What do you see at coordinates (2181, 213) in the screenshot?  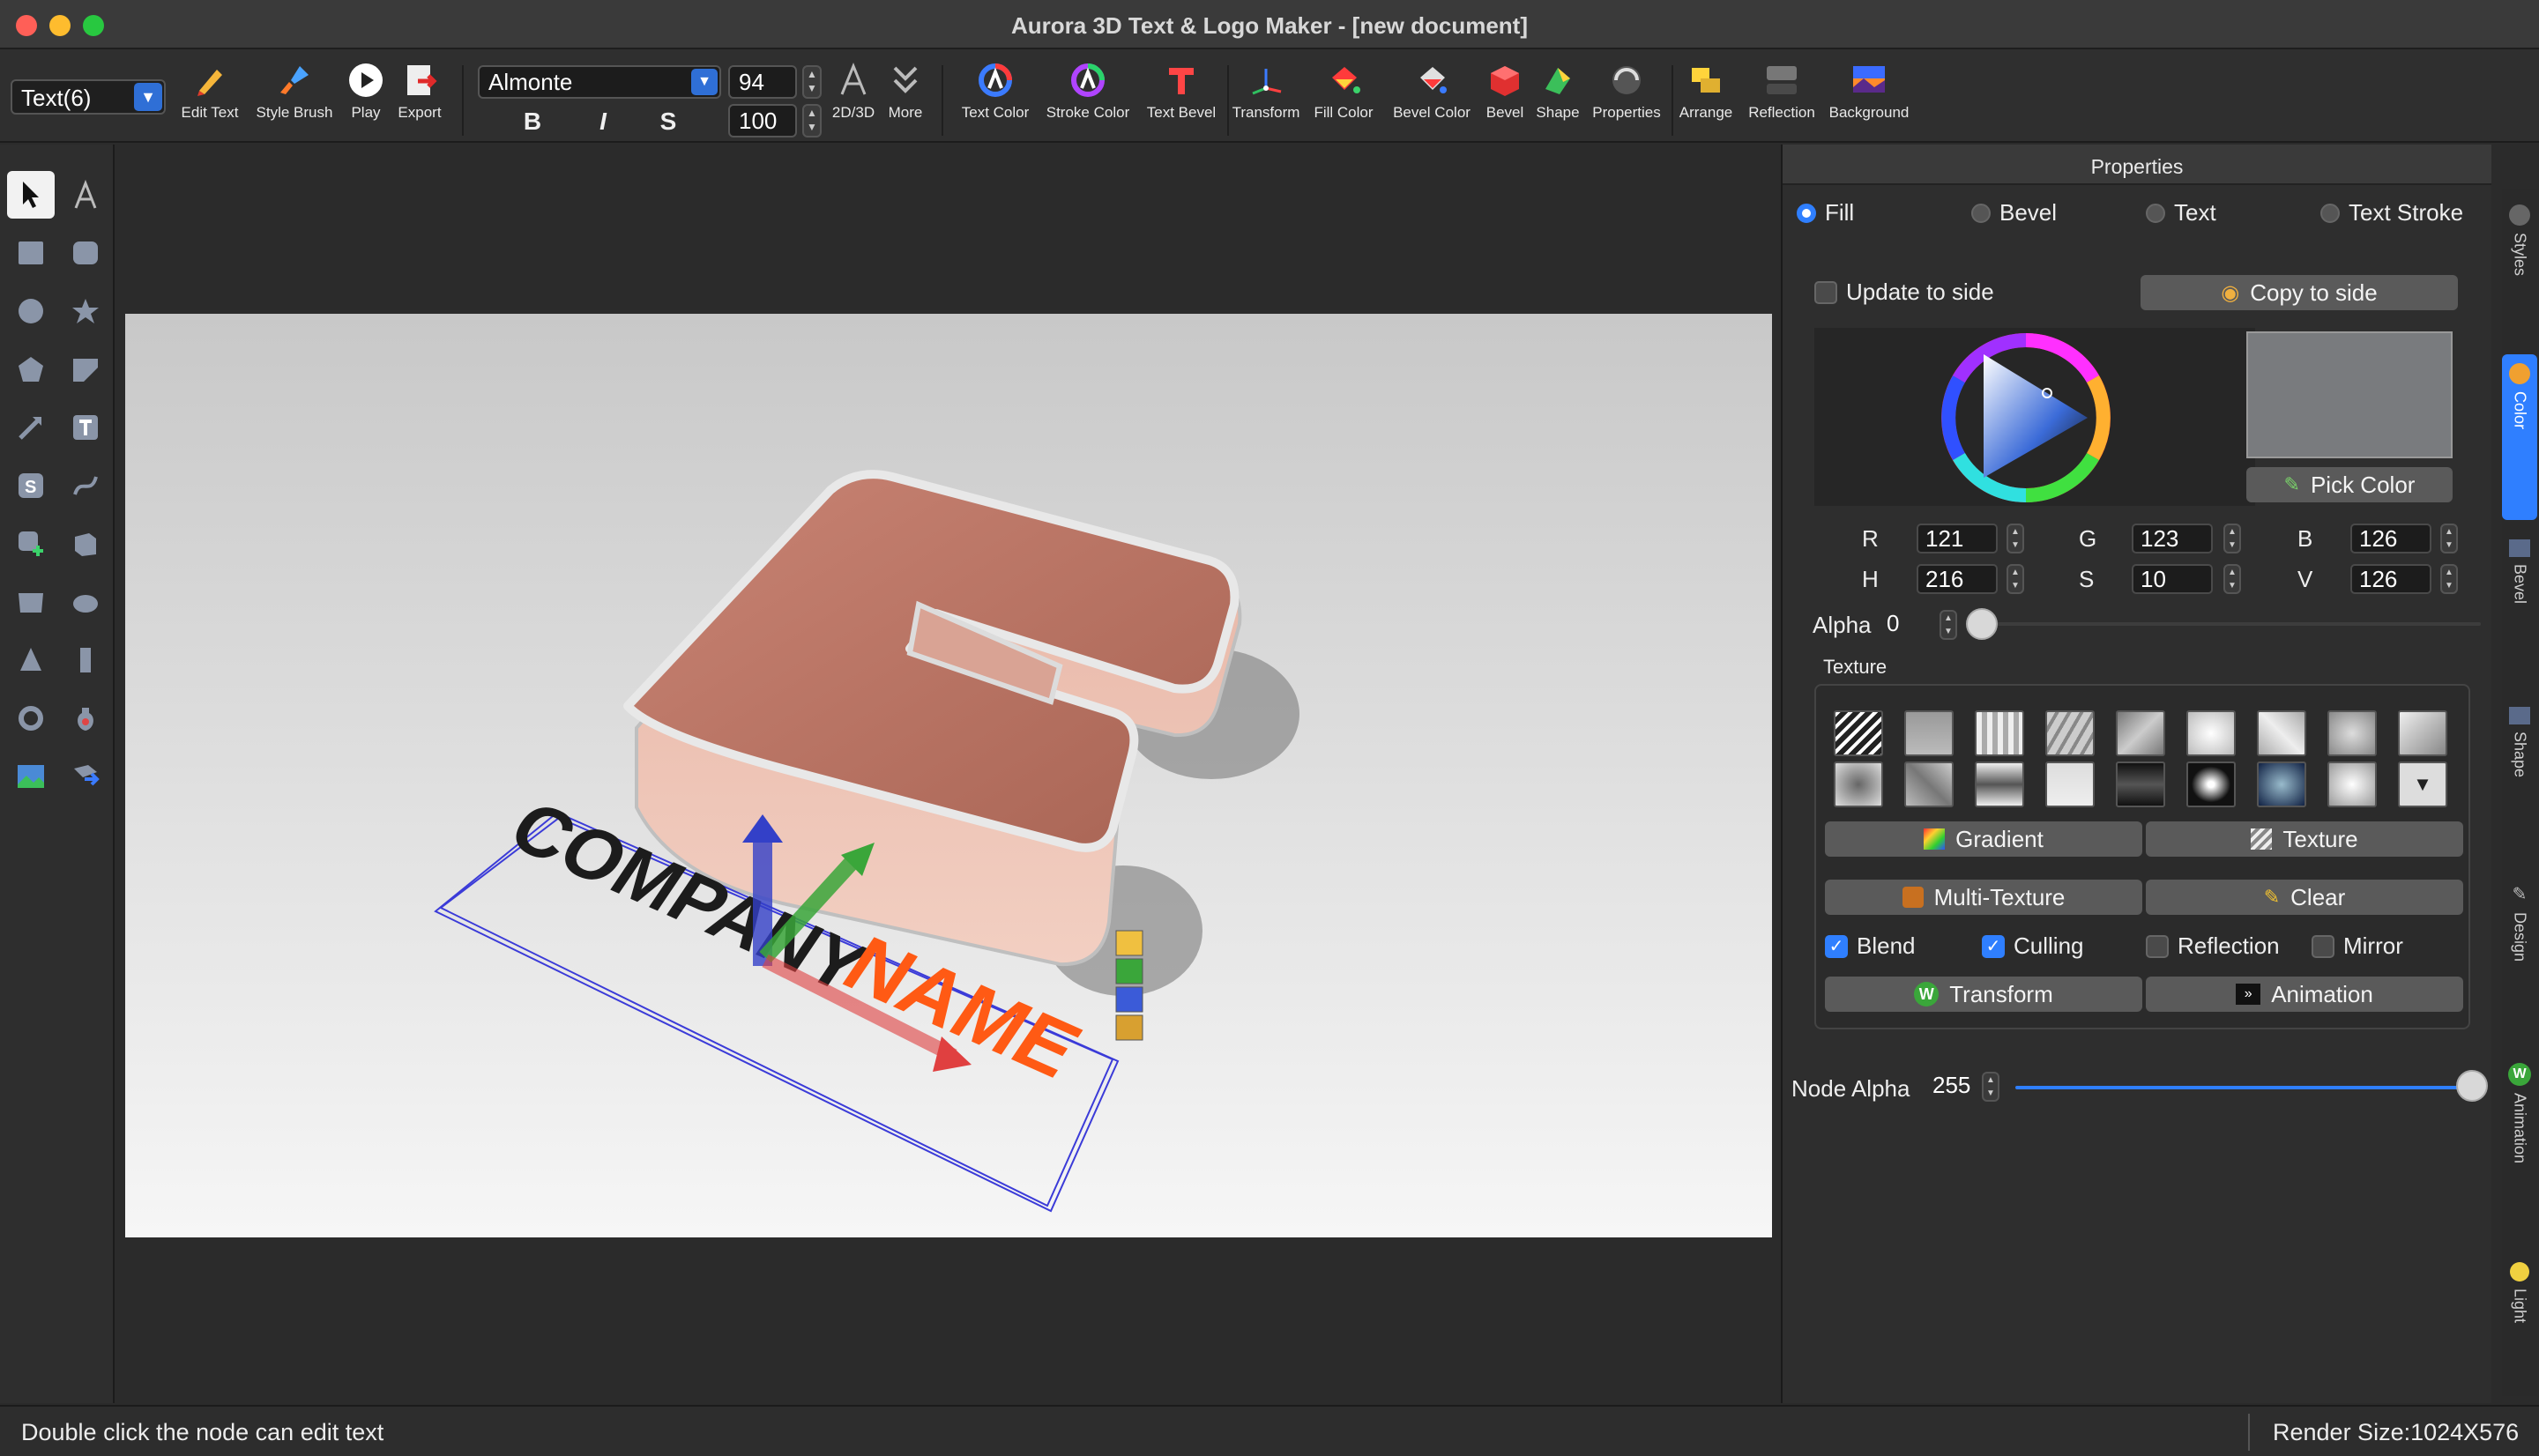 I see `radio-text: Text` at bounding box center [2181, 213].